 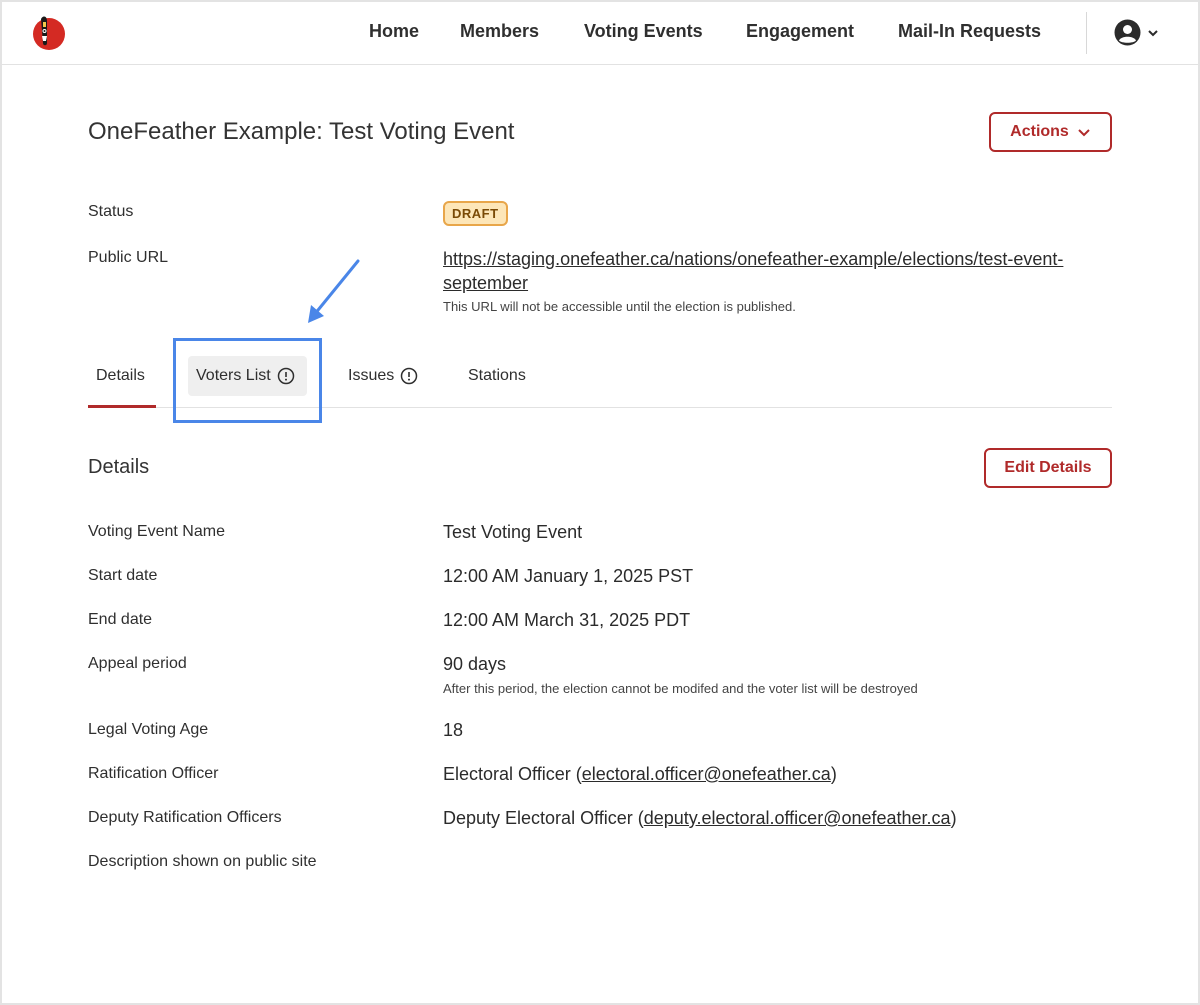 I want to click on detail-label-legal-voting-age: Legal Voting Age, so click(x=148, y=729).